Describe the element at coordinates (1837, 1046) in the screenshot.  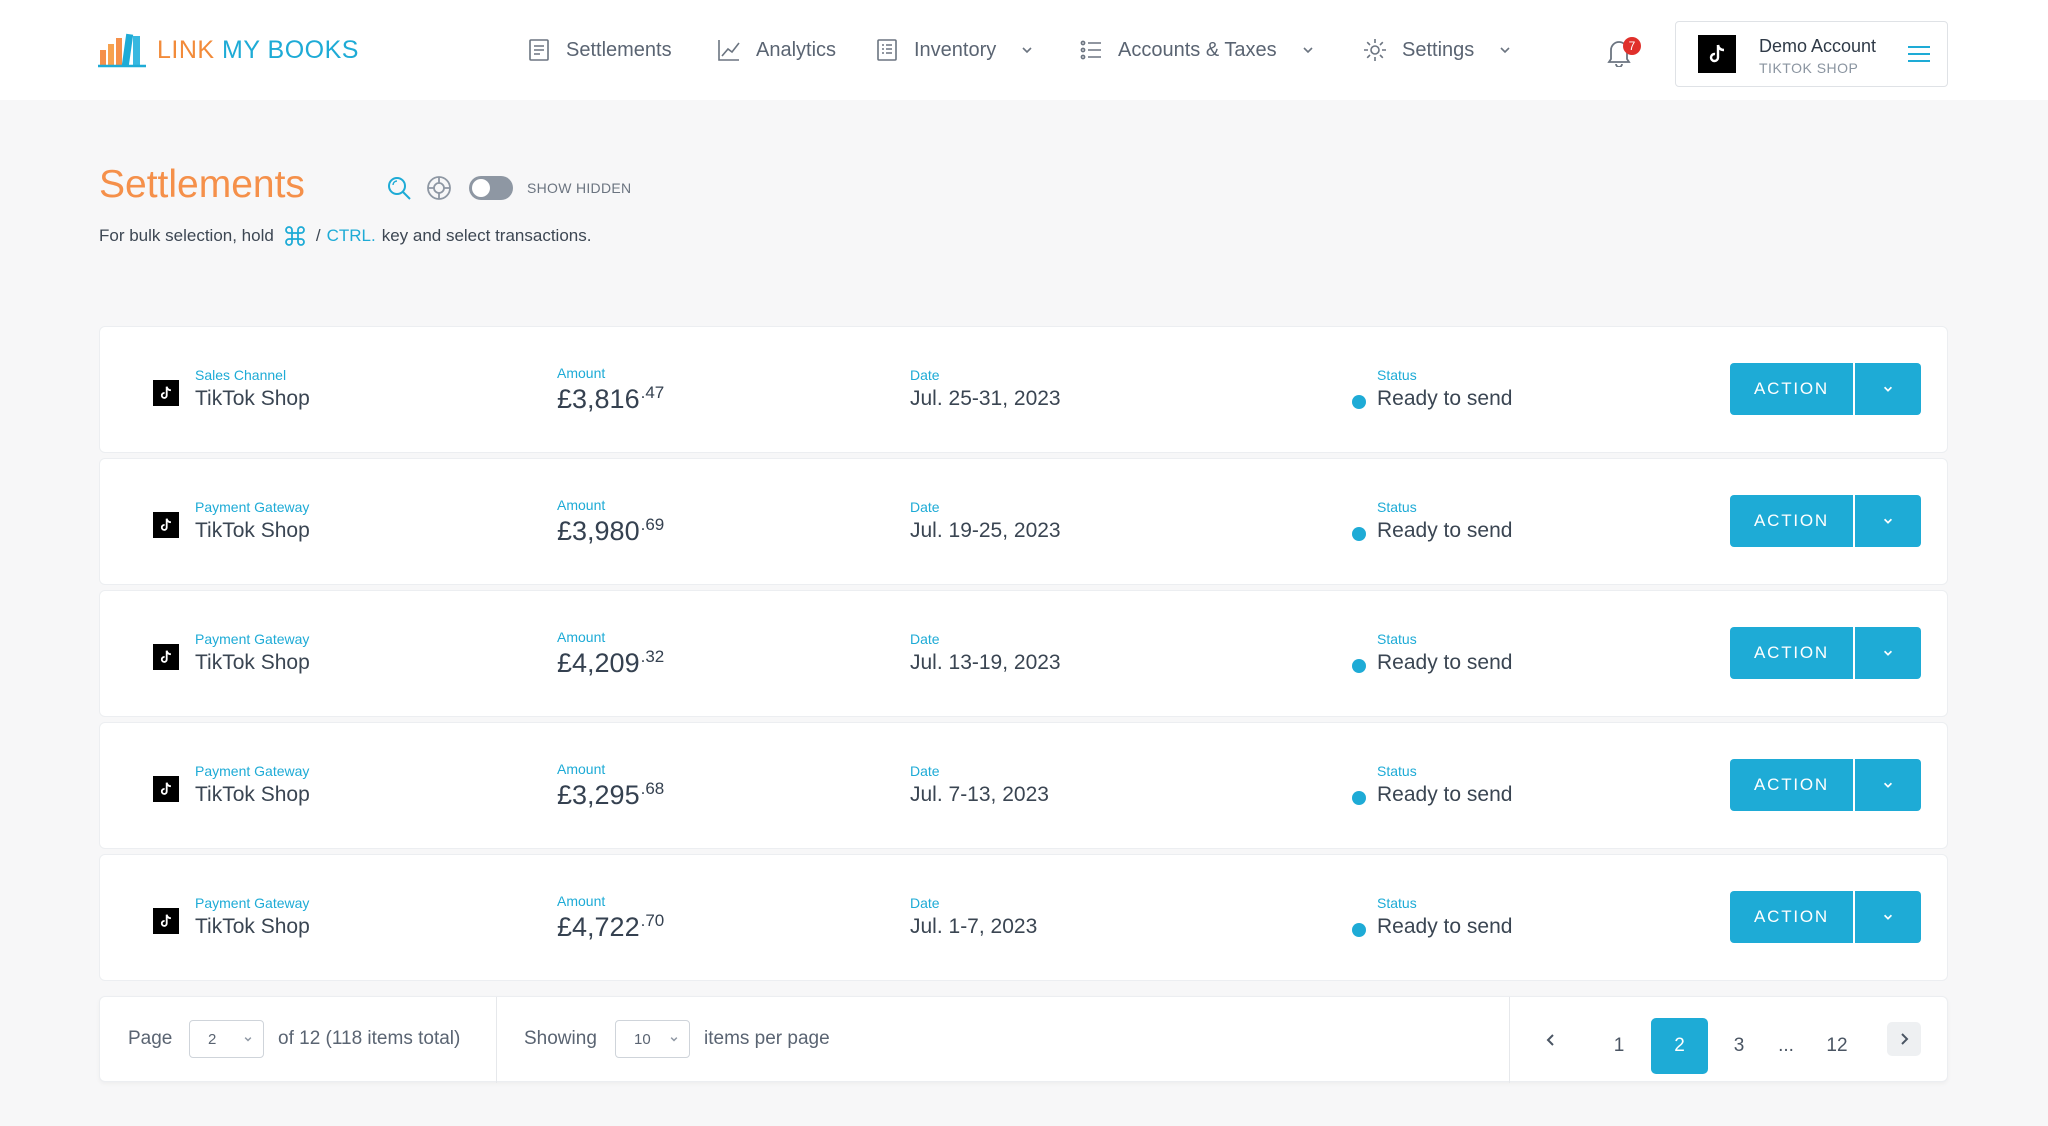
I see `page-link: 12` at that location.